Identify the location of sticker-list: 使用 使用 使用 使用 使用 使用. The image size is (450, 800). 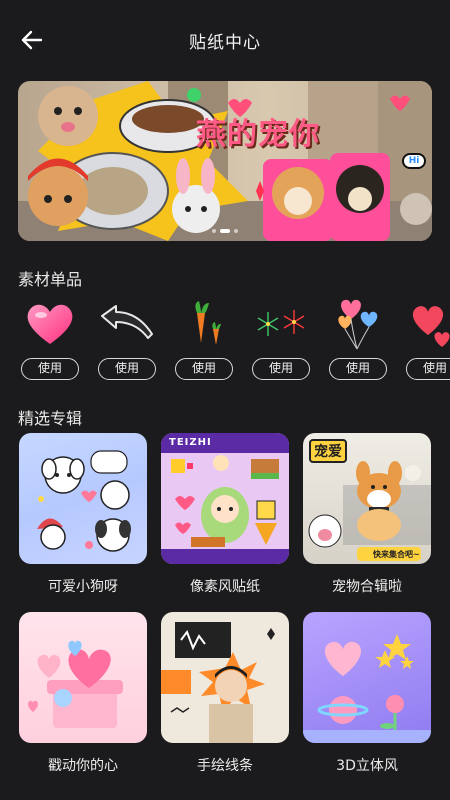
(225, 341).